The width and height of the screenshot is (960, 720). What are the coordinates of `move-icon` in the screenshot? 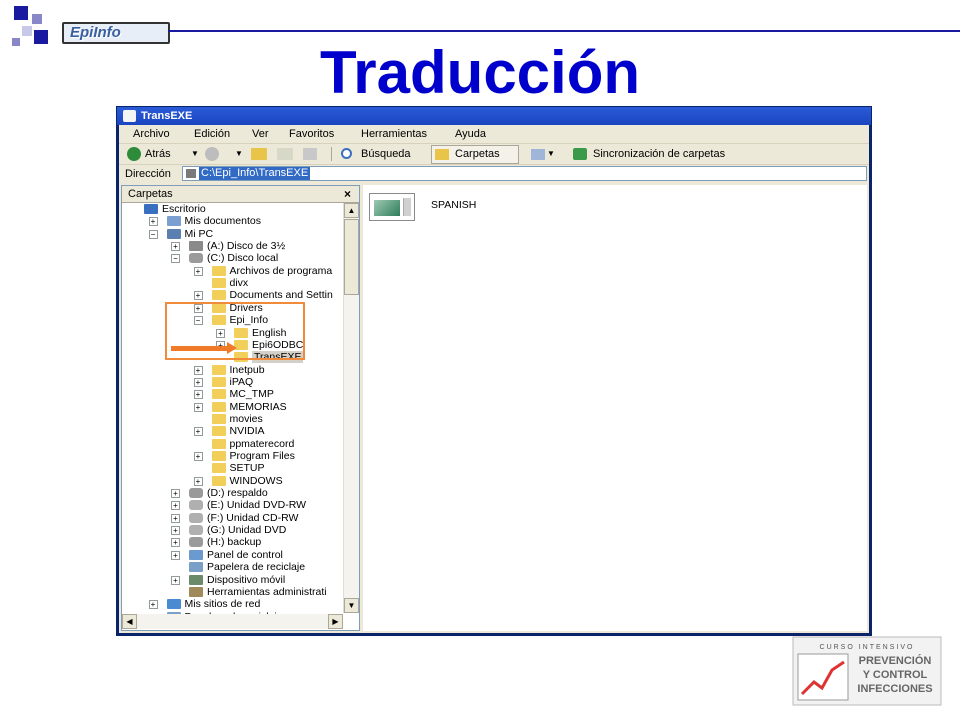 It's located at (285, 154).